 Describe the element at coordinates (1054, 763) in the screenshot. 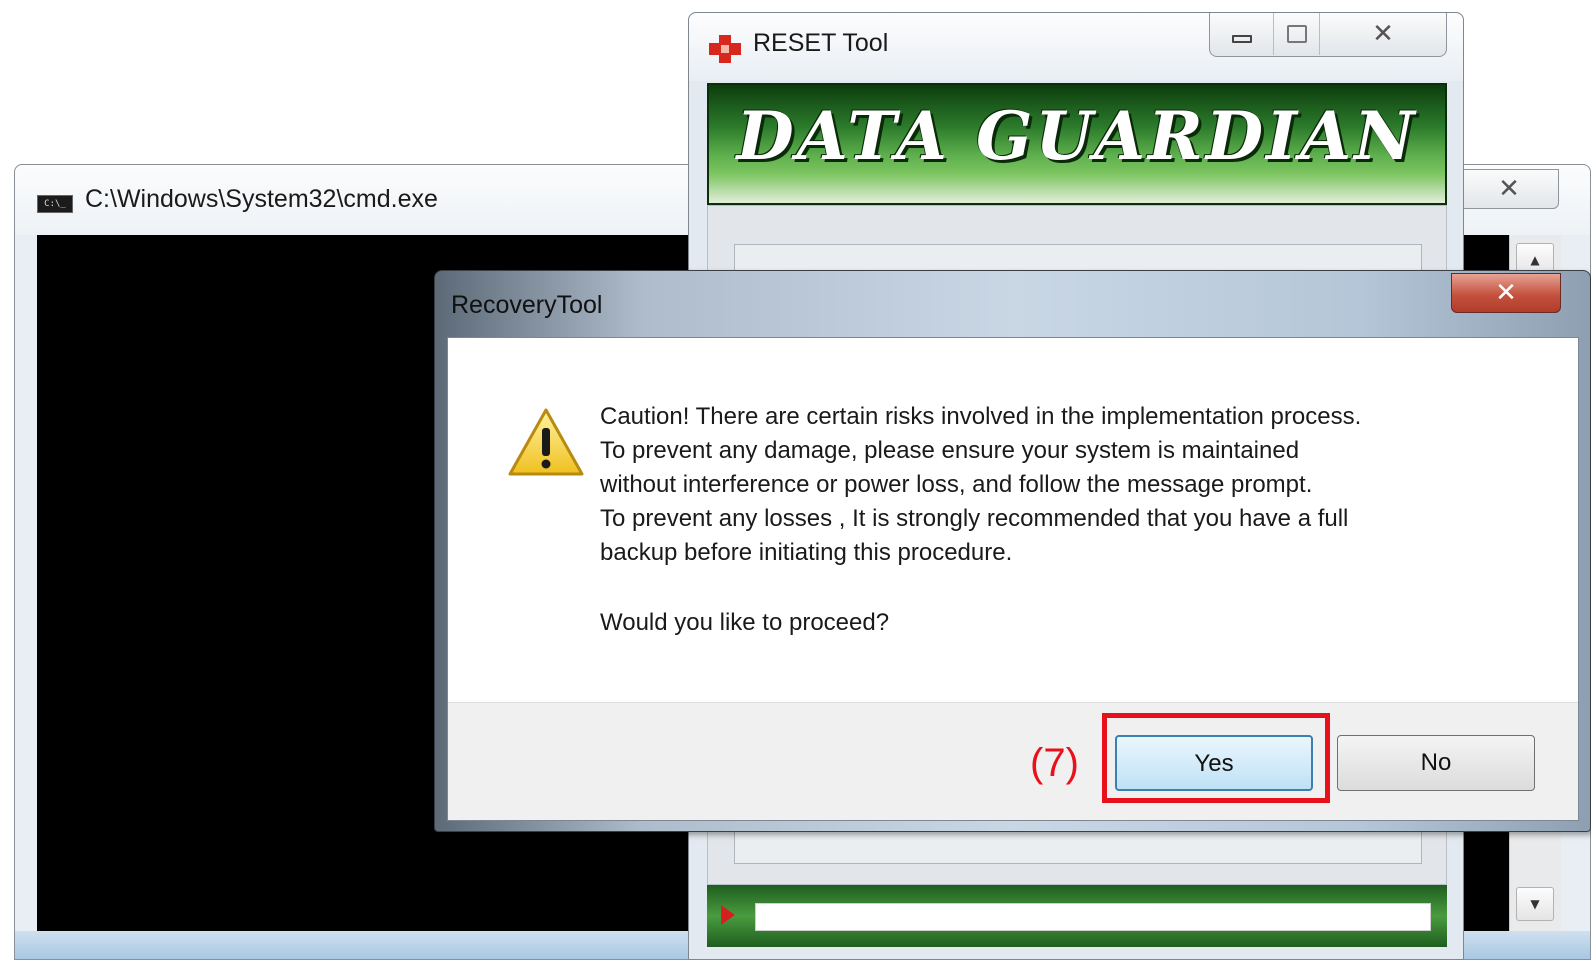

I see `annotation-step-label: (7)` at that location.